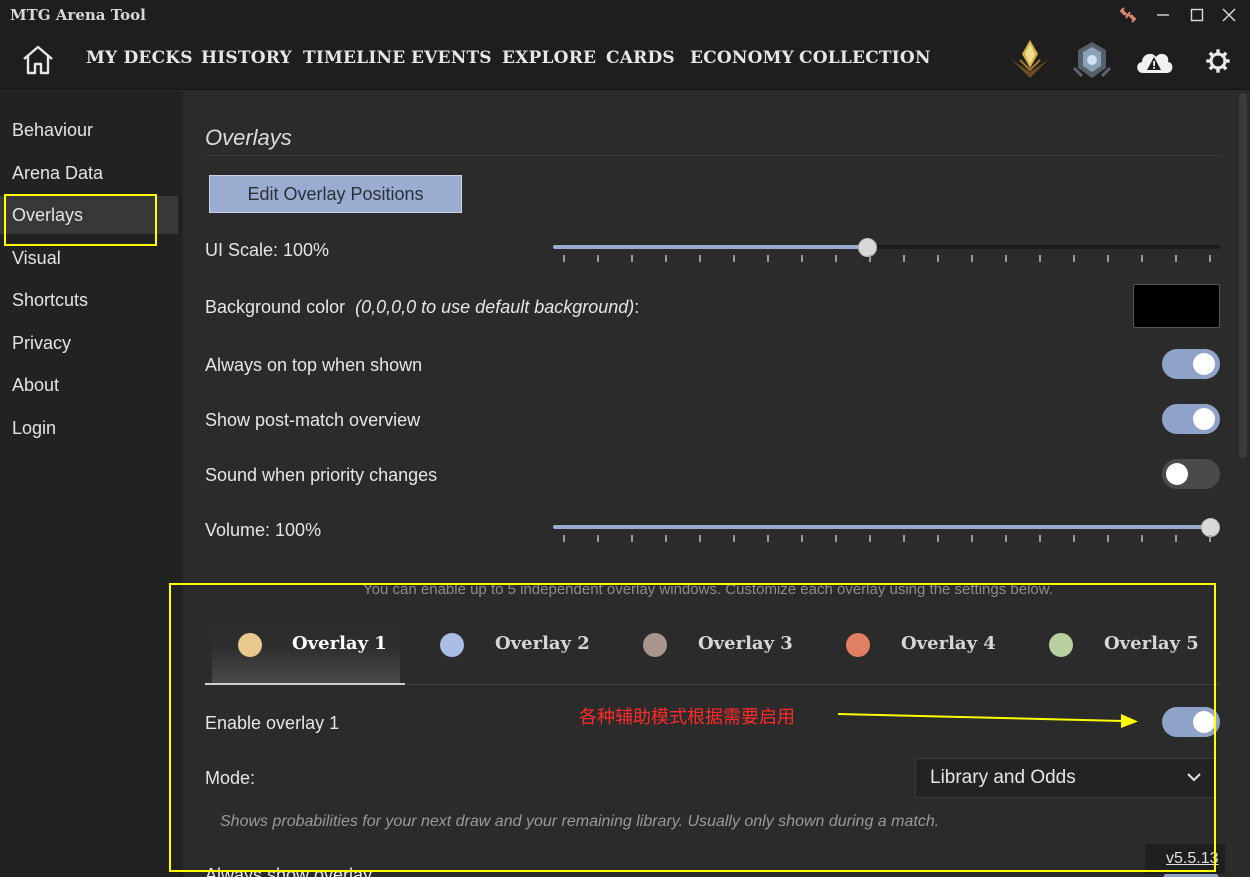  I want to click on sidebar-item-arena-data: Arena Data, so click(57, 173).